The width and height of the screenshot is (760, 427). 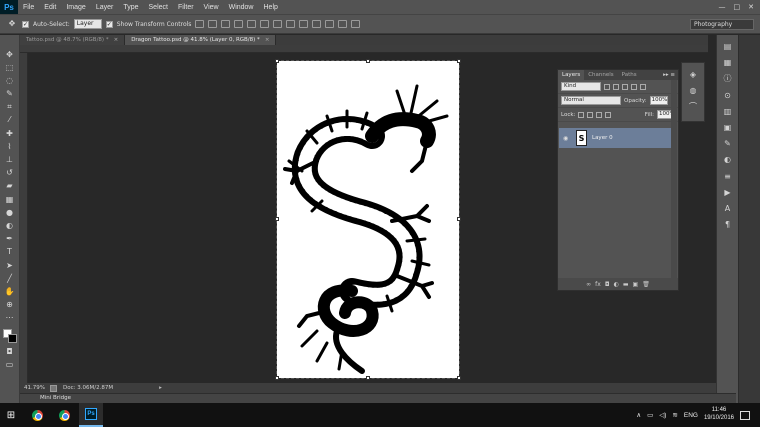 I want to click on align-bottom-icon, so click(x=226, y=24).